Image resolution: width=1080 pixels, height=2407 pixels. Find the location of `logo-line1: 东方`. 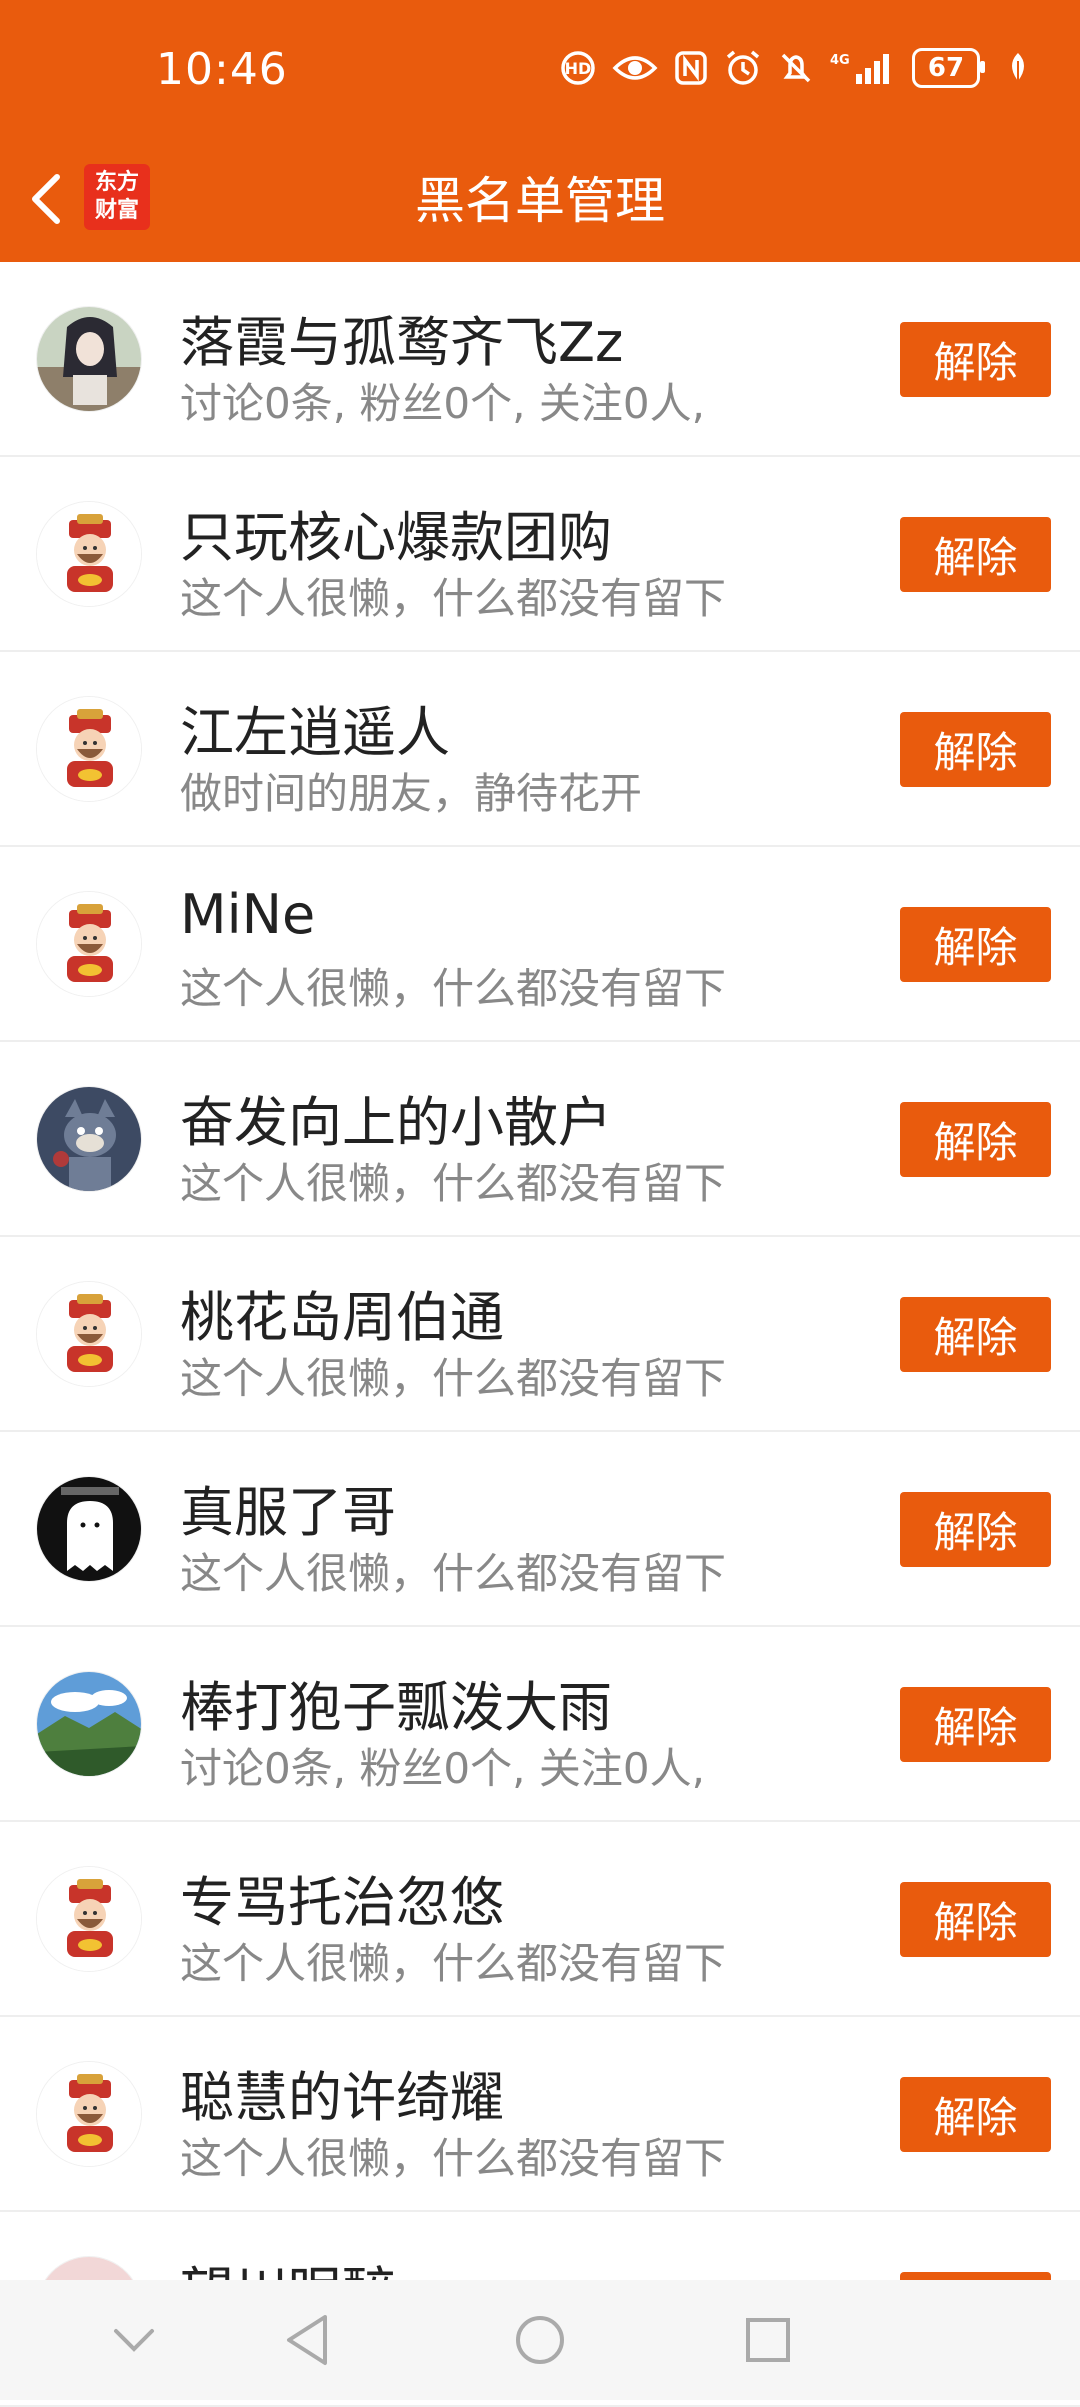

logo-line1: 东方 is located at coordinates (116, 182).